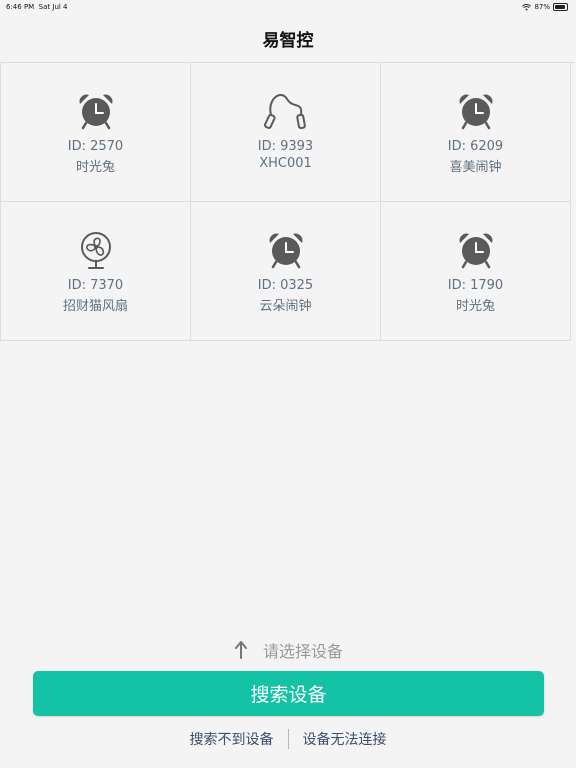  What do you see at coordinates (285, 285) in the screenshot?
I see `device-id: ID: 0325` at bounding box center [285, 285].